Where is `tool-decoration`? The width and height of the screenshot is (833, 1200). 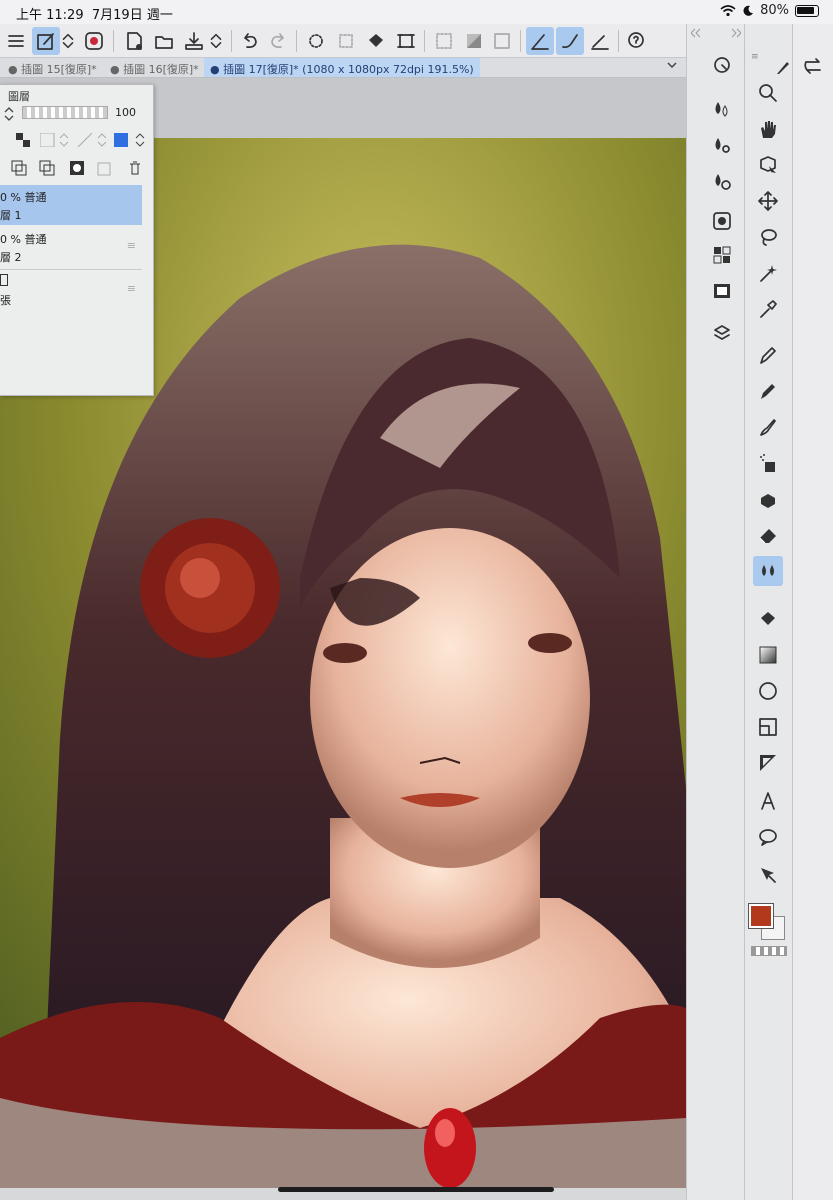
tool-decoration is located at coordinates (768, 499).